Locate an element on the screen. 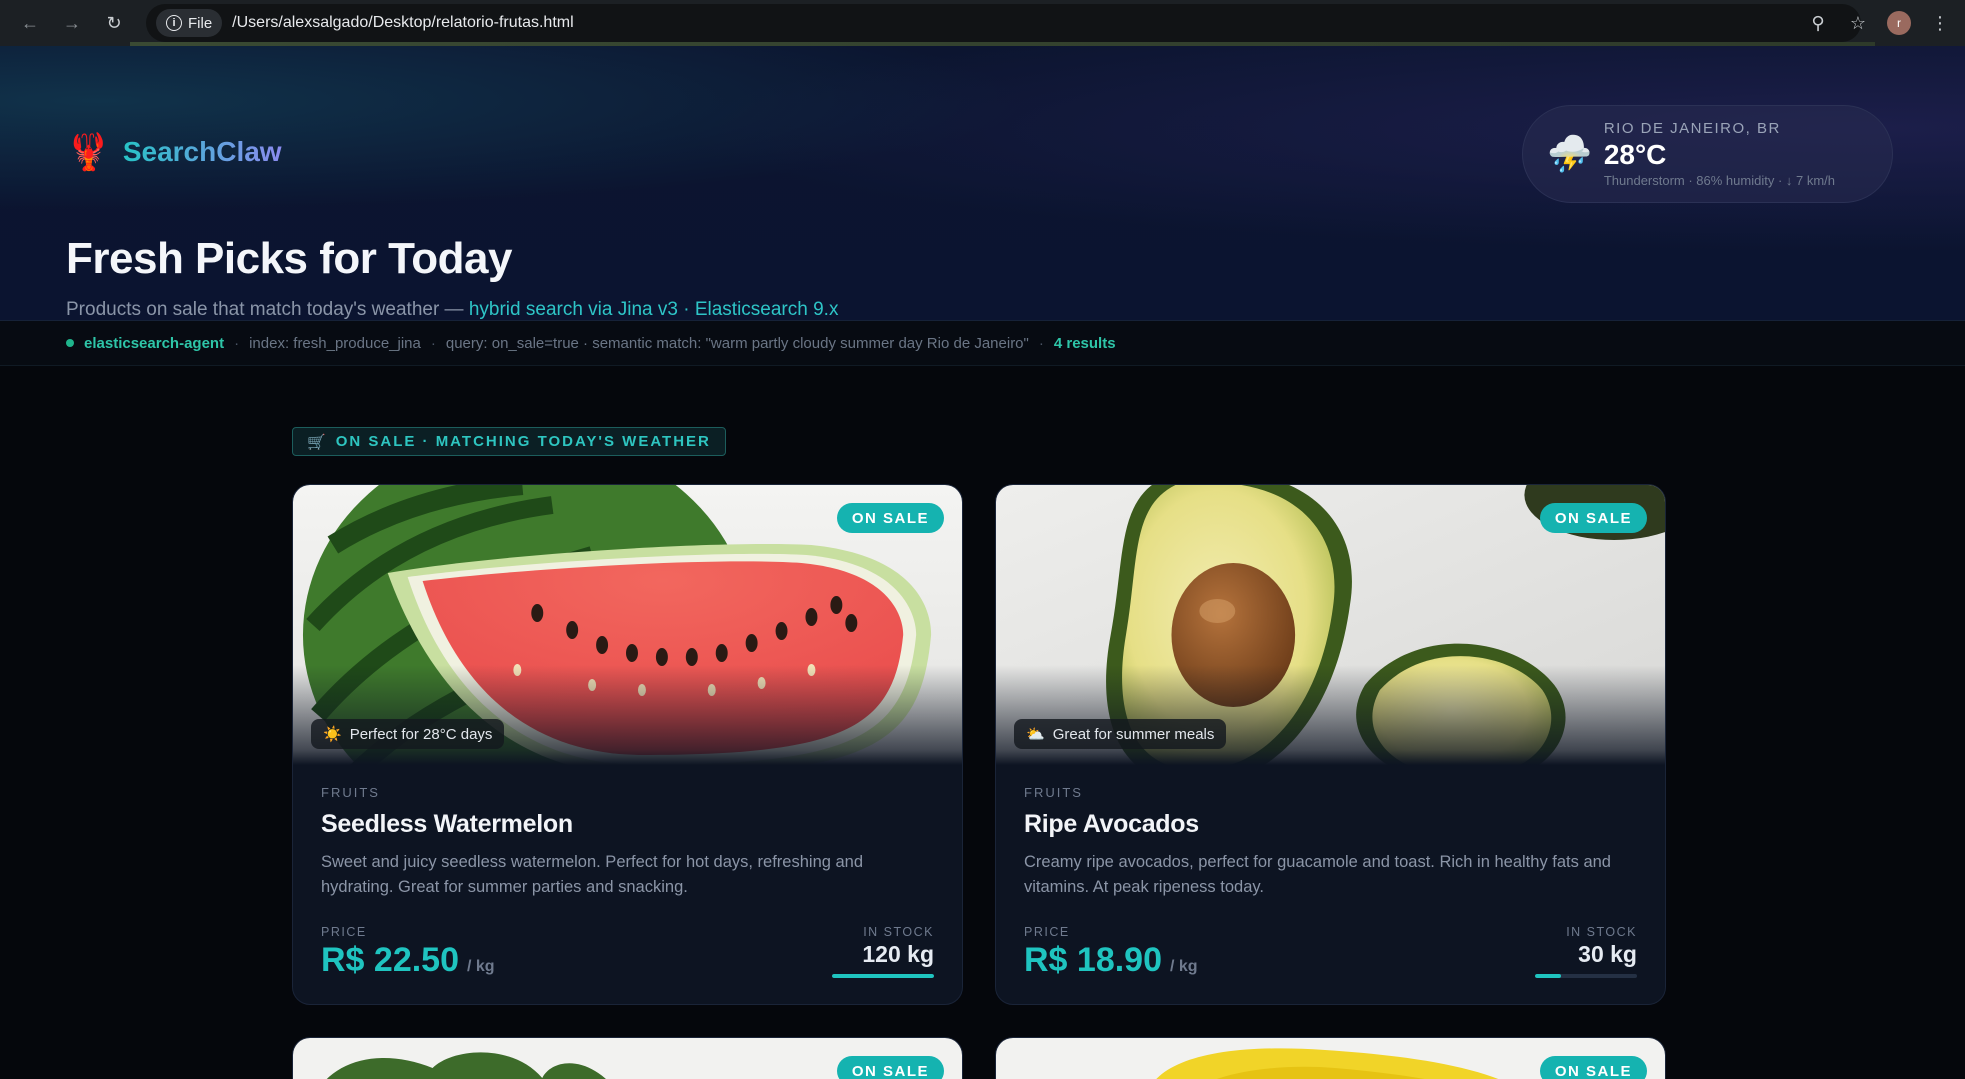 The height and width of the screenshot is (1079, 1965). weather-match-tag: ⛅ Great for summer meals is located at coordinates (1120, 734).